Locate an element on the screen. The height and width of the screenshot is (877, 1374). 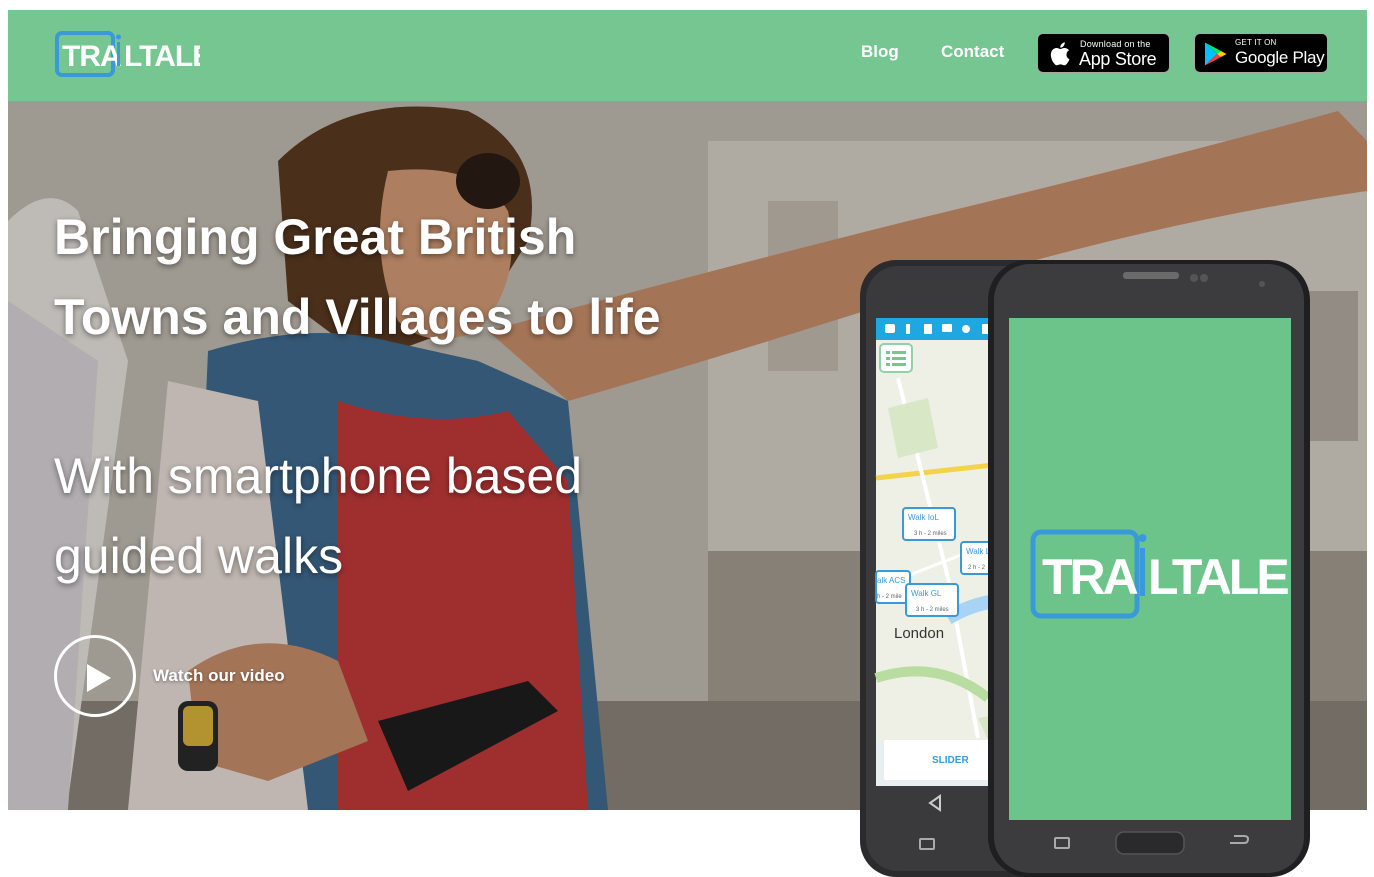
home-button is located at coordinates (1150, 843).